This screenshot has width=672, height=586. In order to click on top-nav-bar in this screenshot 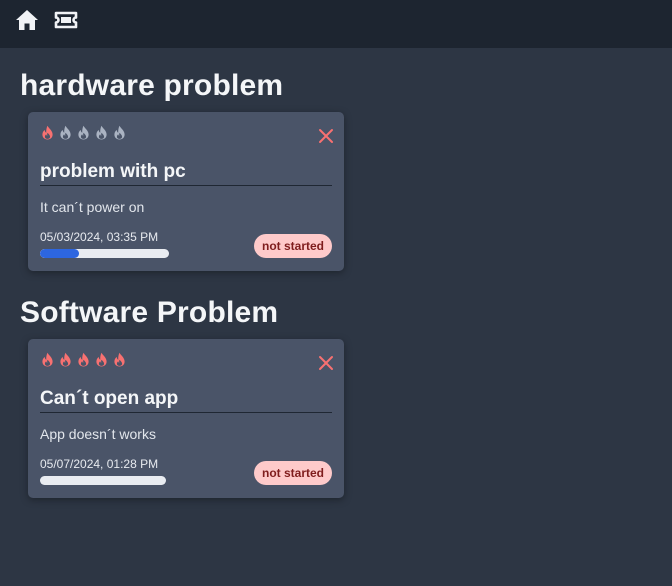, I will do `click(336, 24)`.